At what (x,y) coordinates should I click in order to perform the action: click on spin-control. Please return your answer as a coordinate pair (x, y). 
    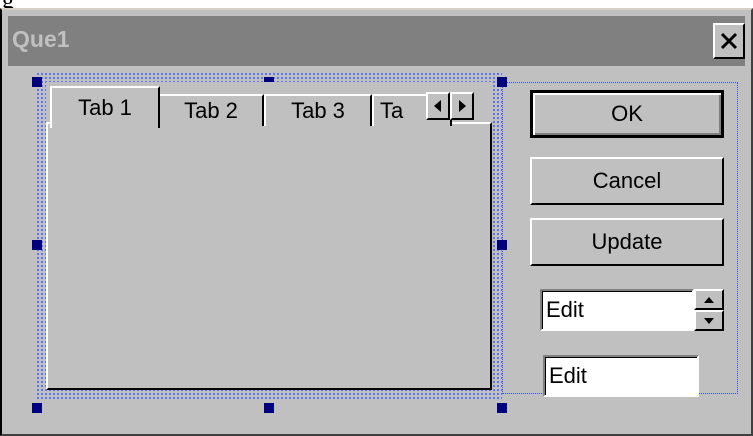
    Looking at the image, I should click on (709, 310).